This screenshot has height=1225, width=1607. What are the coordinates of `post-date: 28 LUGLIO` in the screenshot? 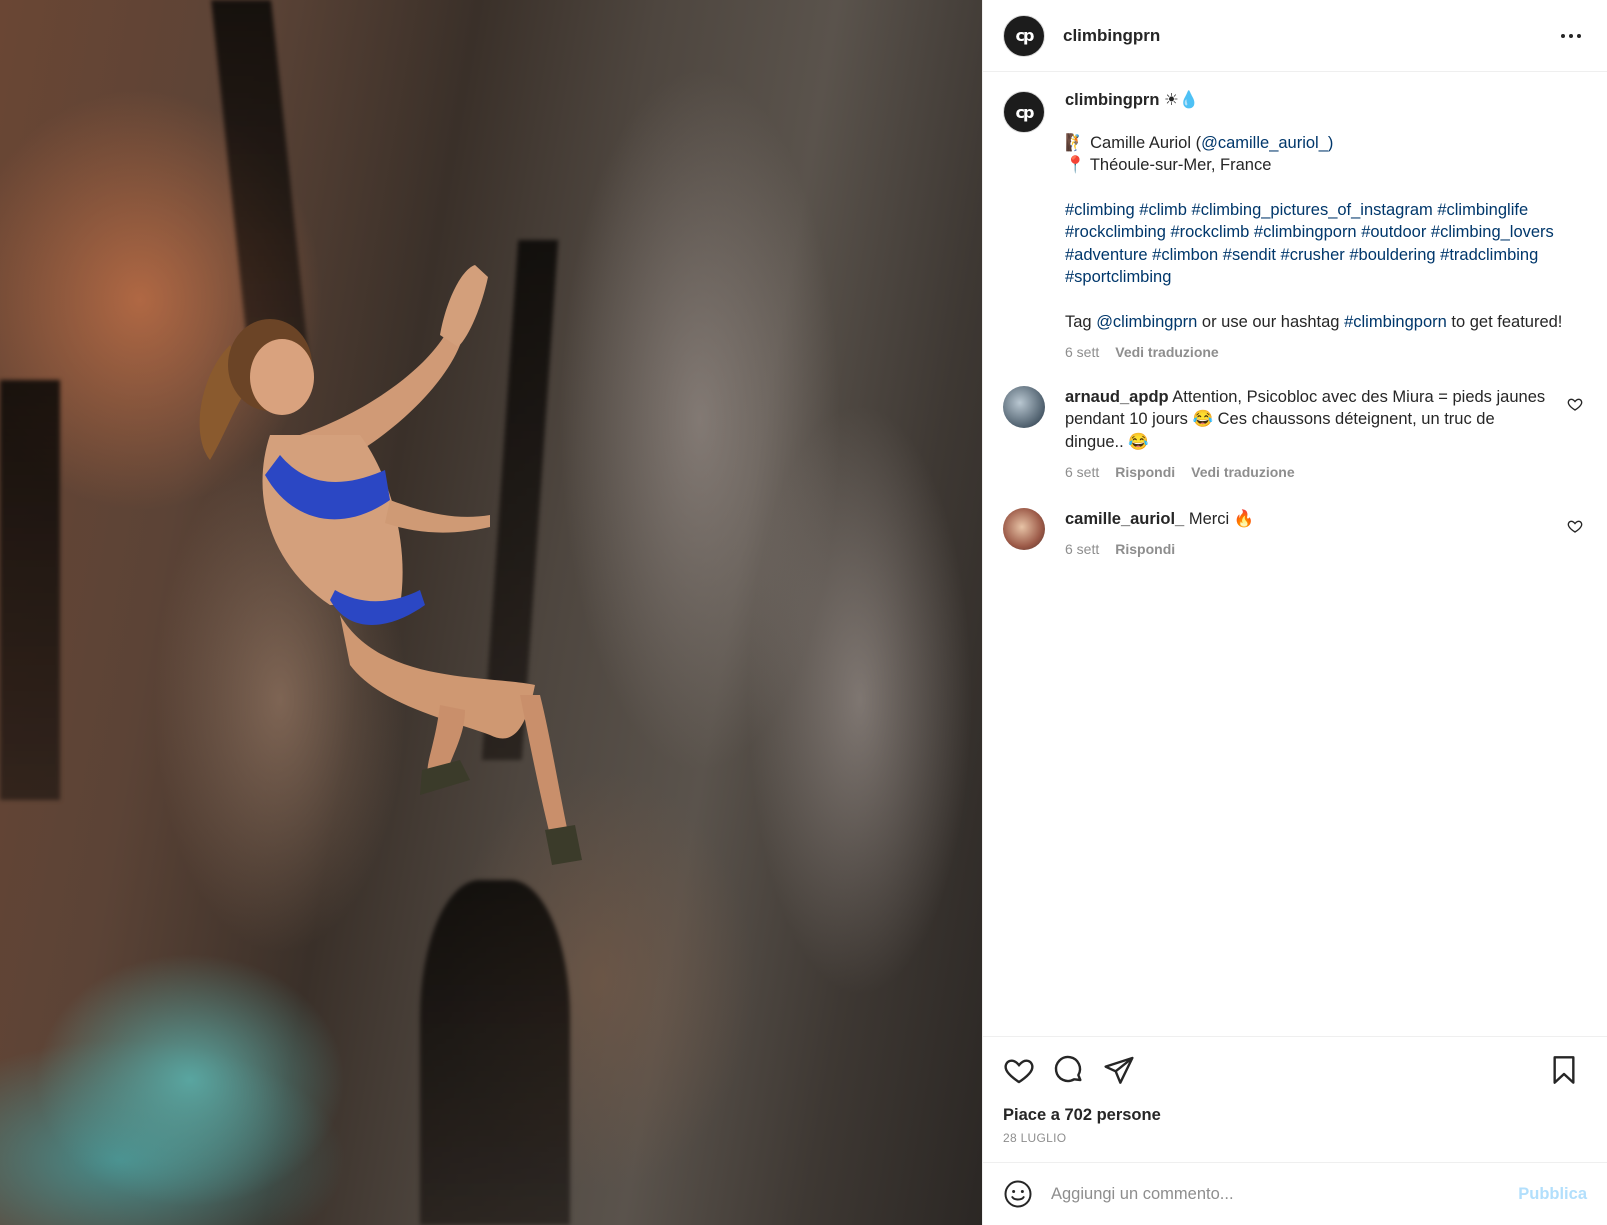 It's located at (1034, 1138).